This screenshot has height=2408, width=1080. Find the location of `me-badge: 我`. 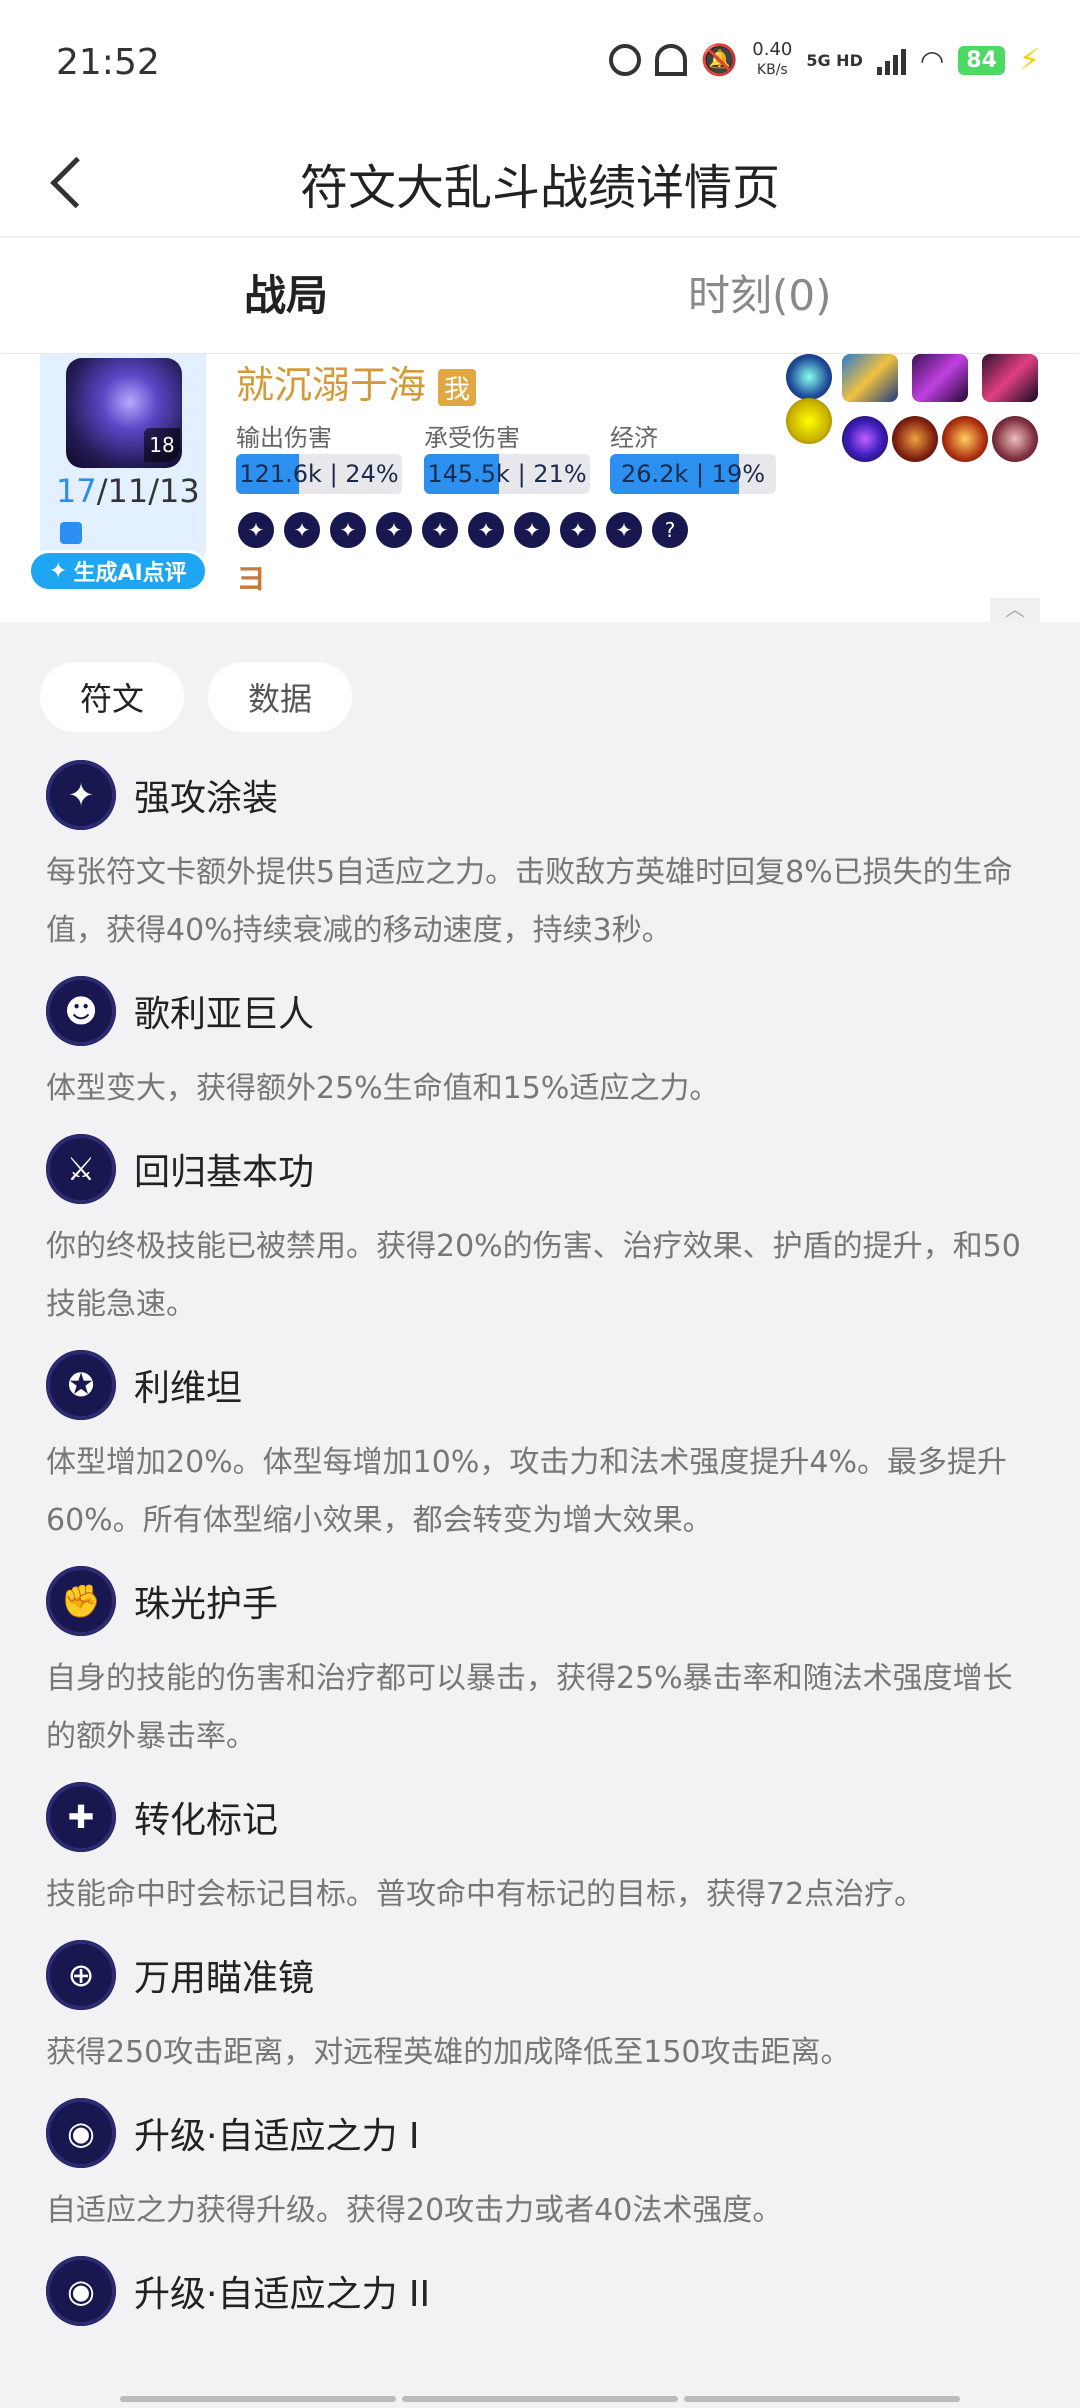

me-badge: 我 is located at coordinates (457, 387).